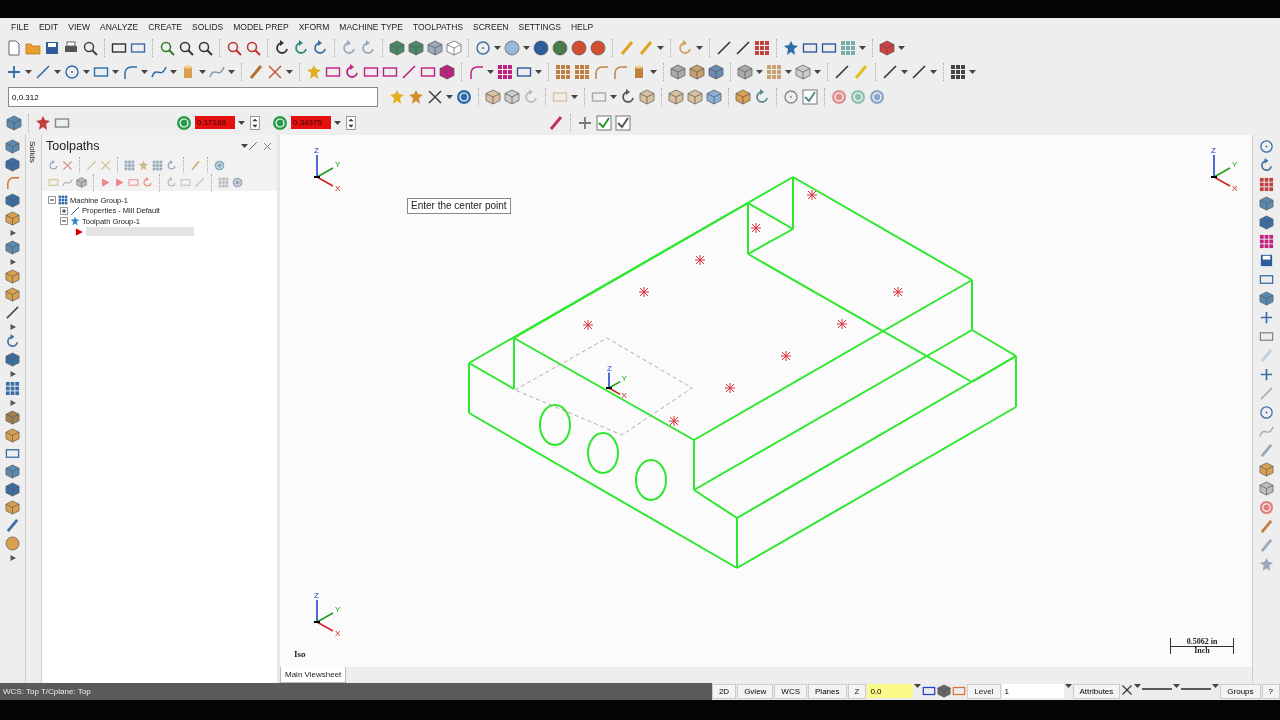 The height and width of the screenshot is (720, 1280). What do you see at coordinates (64, 210) in the screenshot?
I see `expand-icon` at bounding box center [64, 210].